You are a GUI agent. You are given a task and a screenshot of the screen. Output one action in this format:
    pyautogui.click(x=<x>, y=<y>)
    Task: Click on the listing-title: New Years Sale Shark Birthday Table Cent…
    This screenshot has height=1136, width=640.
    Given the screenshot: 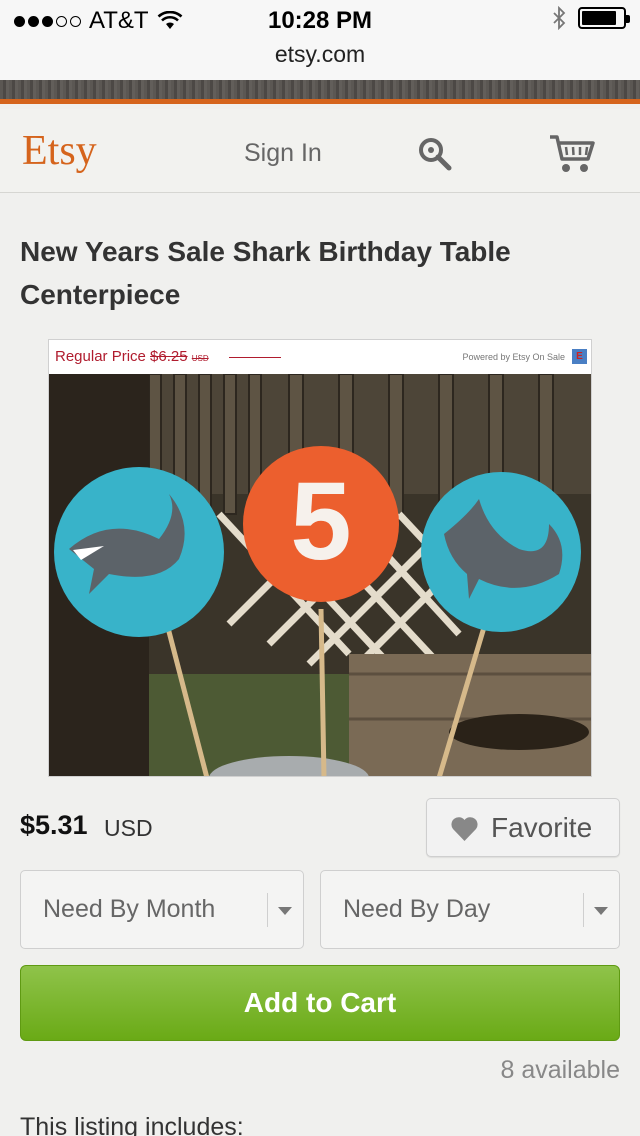 What is the action you would take?
    pyautogui.click(x=265, y=273)
    